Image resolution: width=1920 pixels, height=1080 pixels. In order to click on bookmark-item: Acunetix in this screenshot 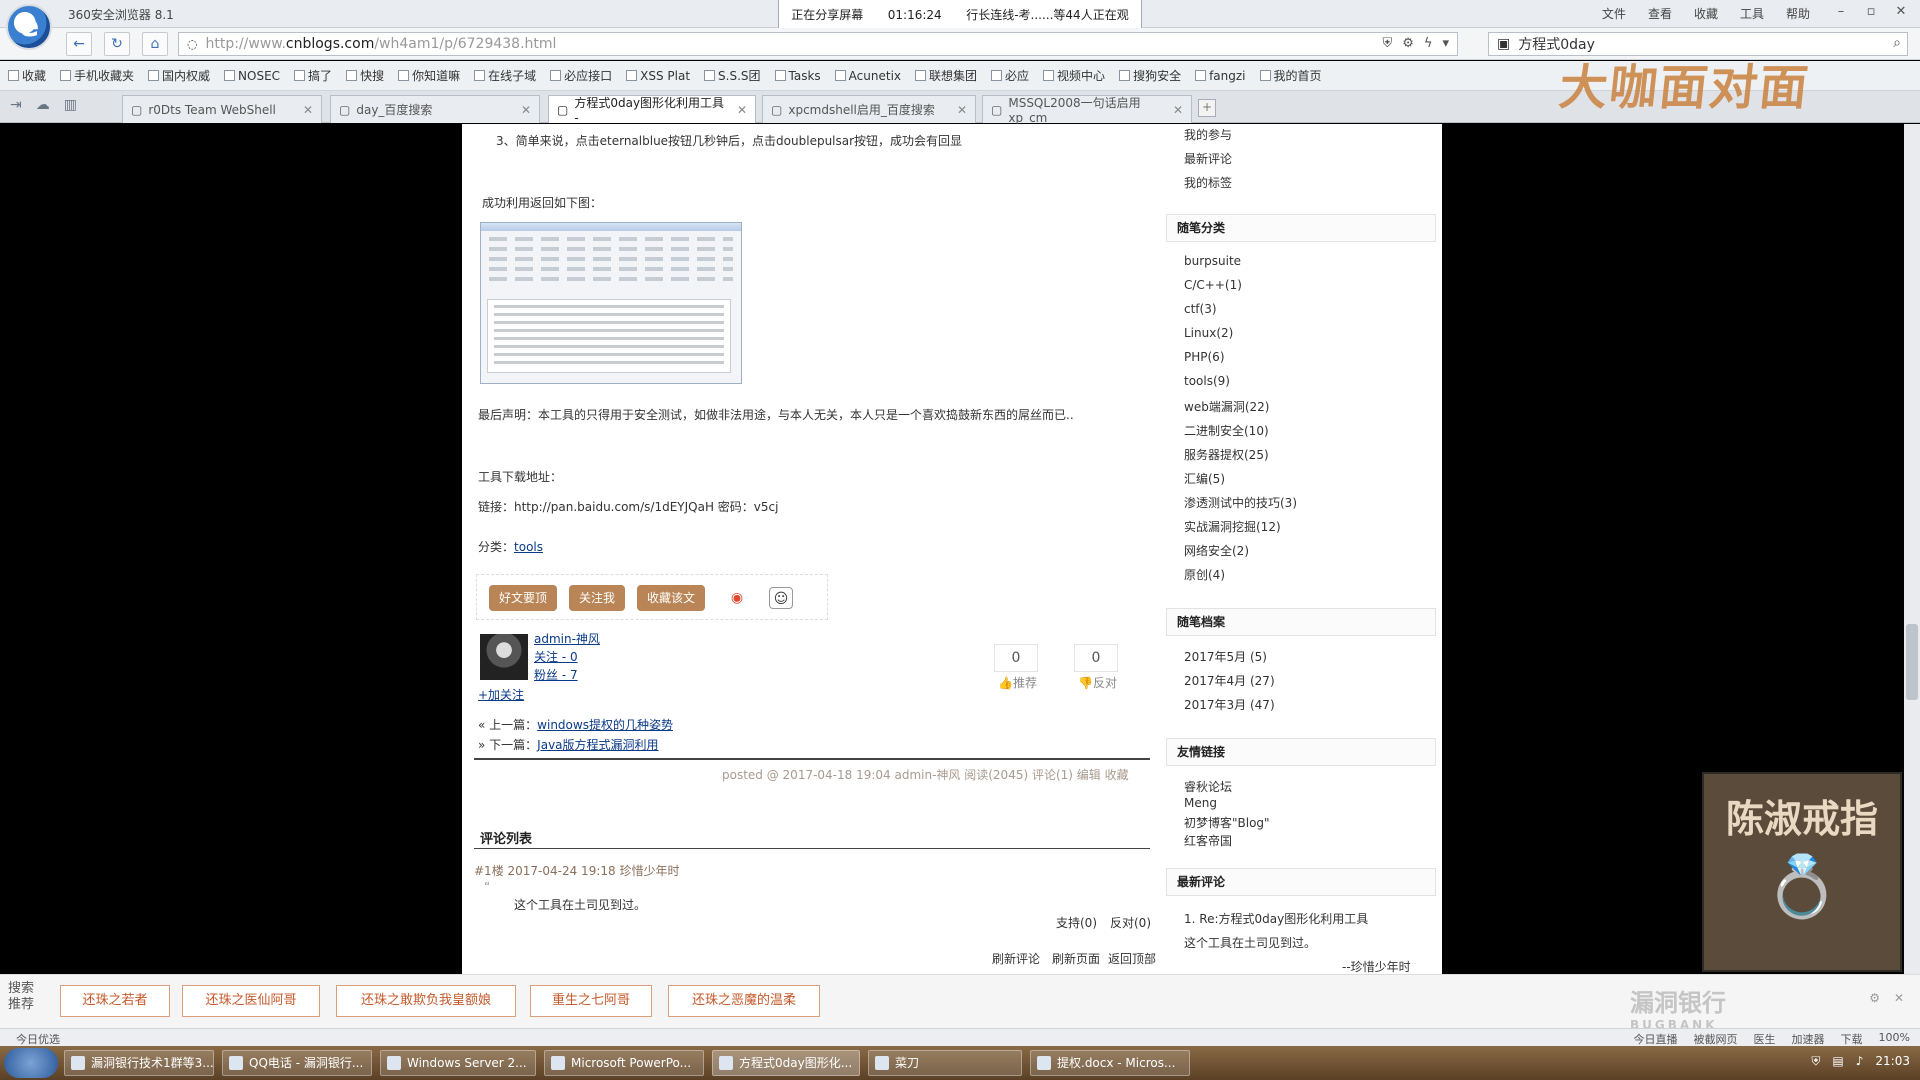, I will do `click(867, 76)`.